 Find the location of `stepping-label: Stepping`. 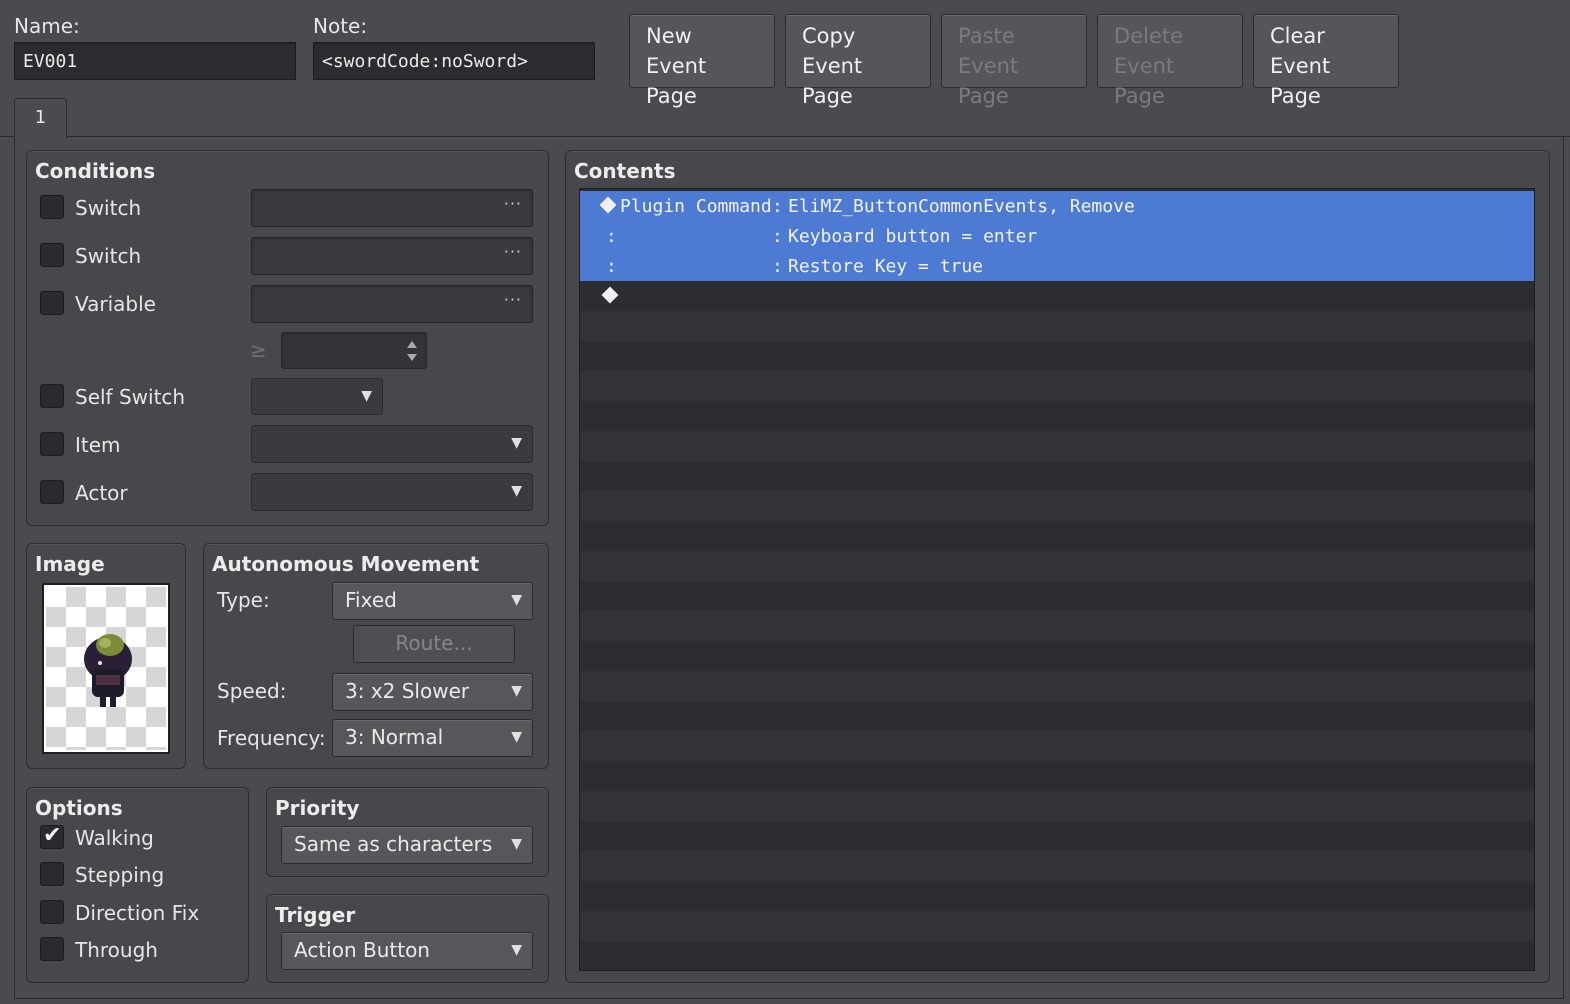

stepping-label: Stepping is located at coordinates (120, 875).